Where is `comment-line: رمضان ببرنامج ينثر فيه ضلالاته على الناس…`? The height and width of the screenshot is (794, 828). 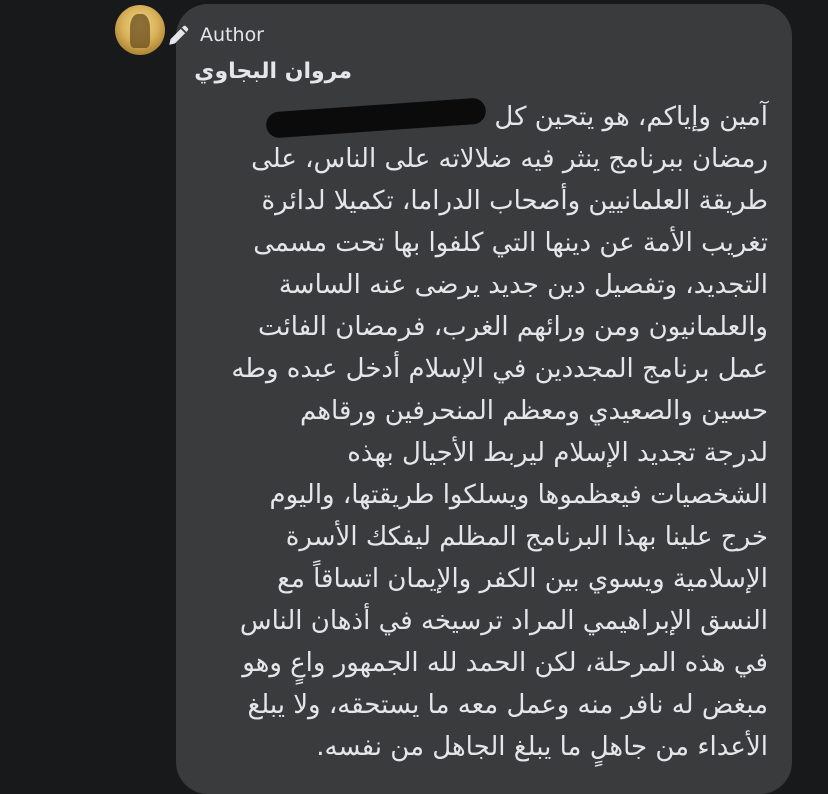 comment-line: رمضان ببرنامج ينثر فيه ضلالاته على الناس… is located at coordinates (509, 159).